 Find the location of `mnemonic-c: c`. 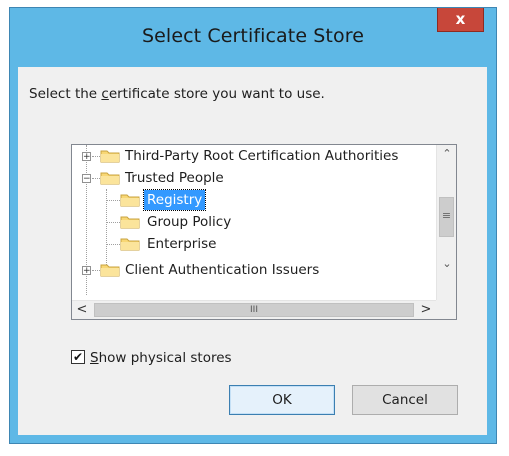

mnemonic-c: c is located at coordinates (105, 94).